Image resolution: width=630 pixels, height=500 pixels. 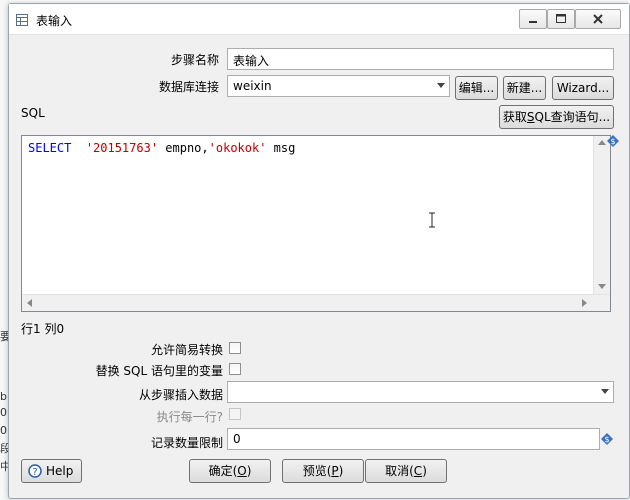 What do you see at coordinates (533, 22) in the screenshot?
I see `minimize-icon` at bounding box center [533, 22].